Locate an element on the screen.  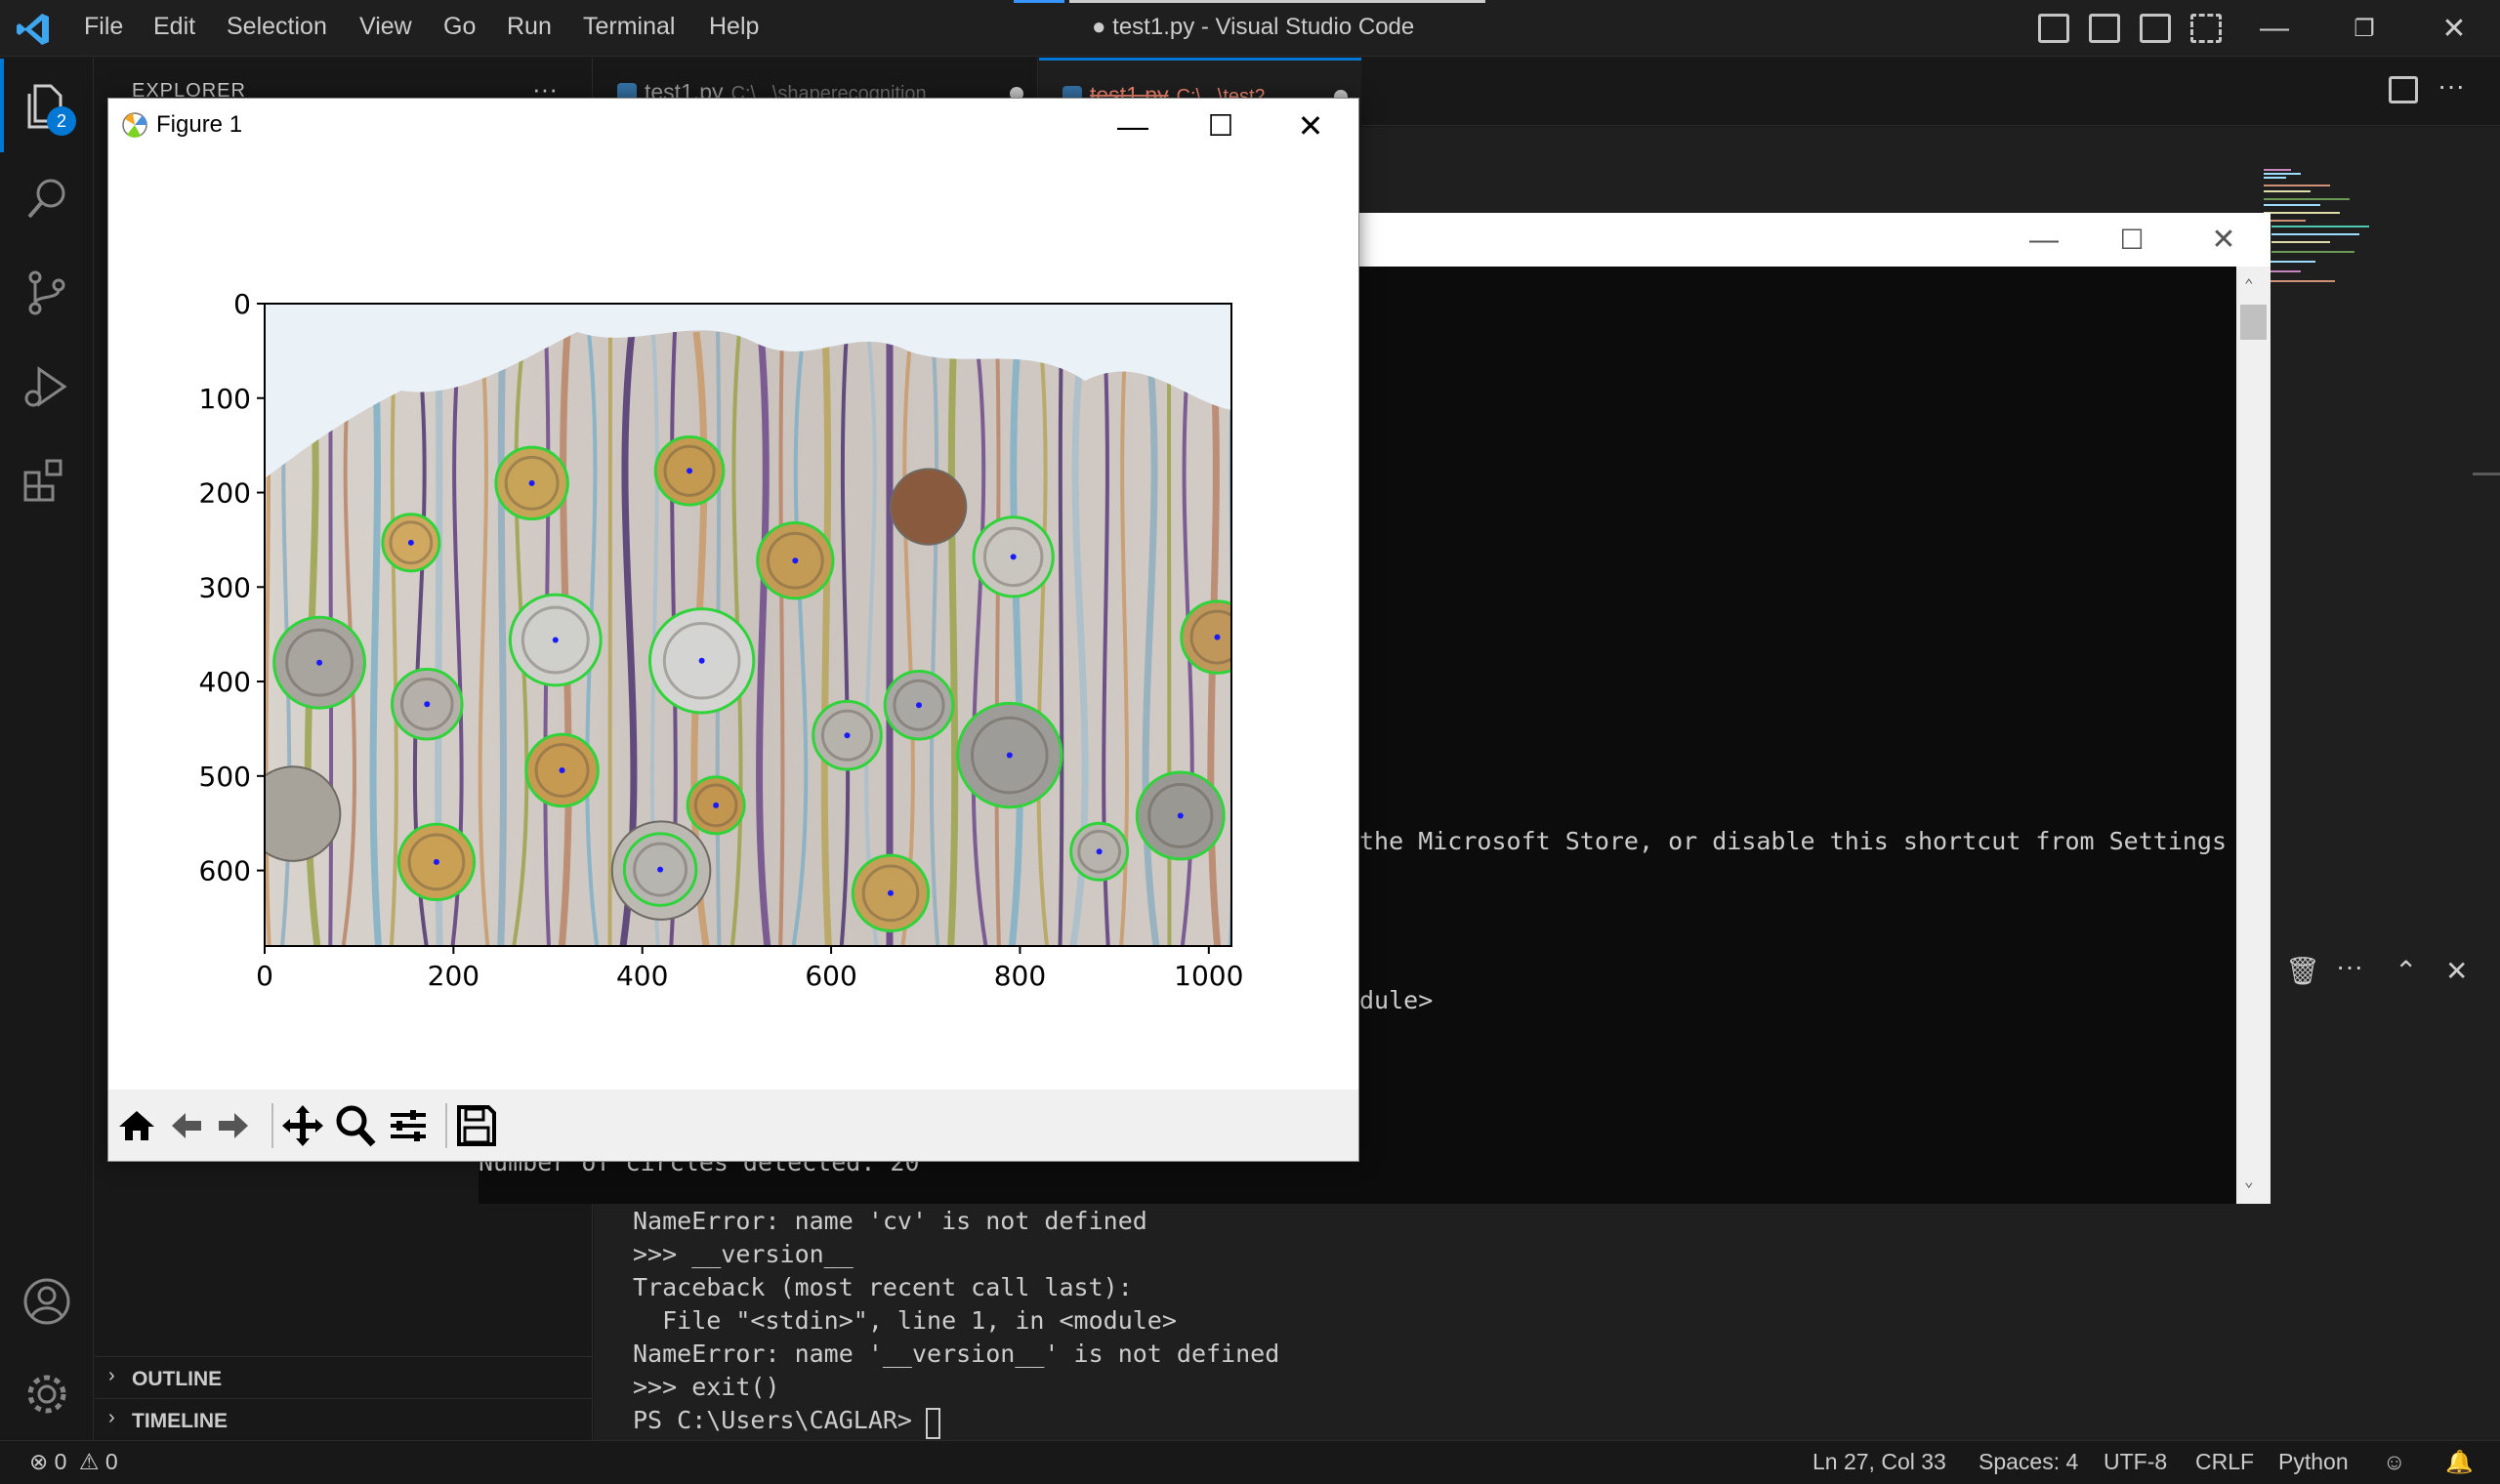
error-count: 0 is located at coordinates (60, 1462).